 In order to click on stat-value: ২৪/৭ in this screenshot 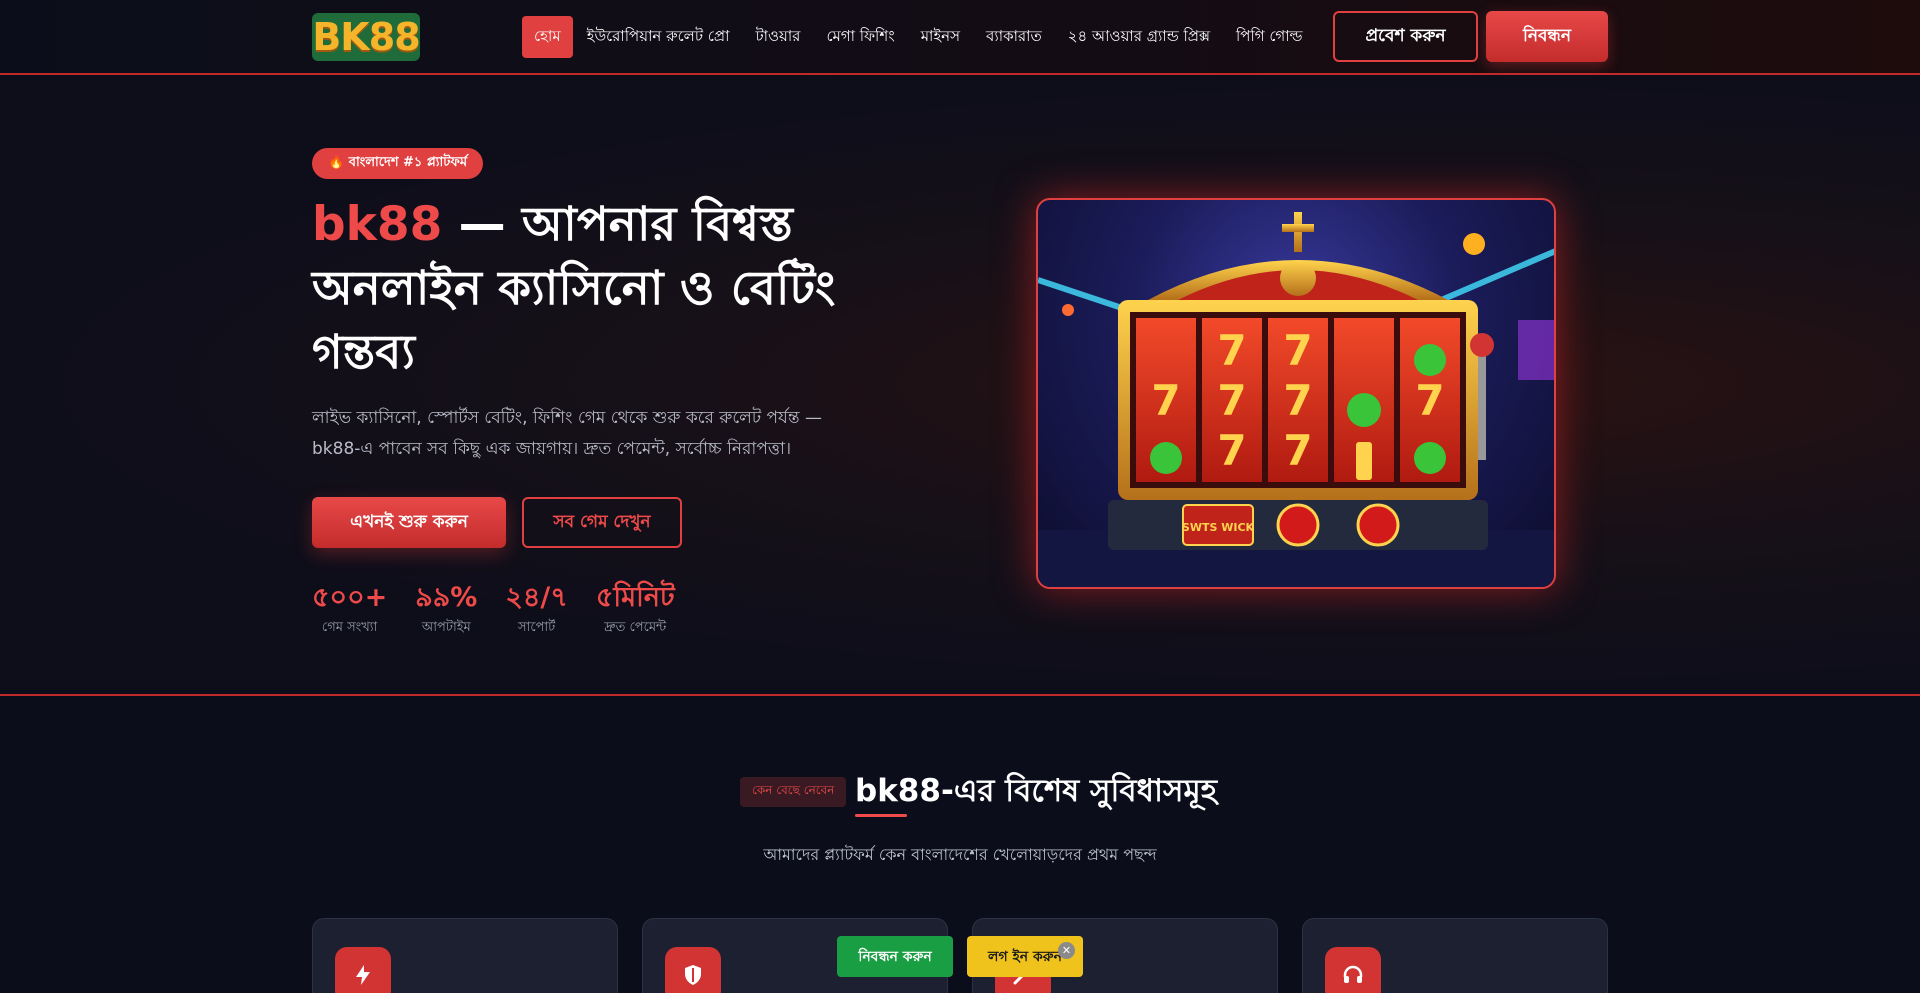, I will do `click(536, 597)`.